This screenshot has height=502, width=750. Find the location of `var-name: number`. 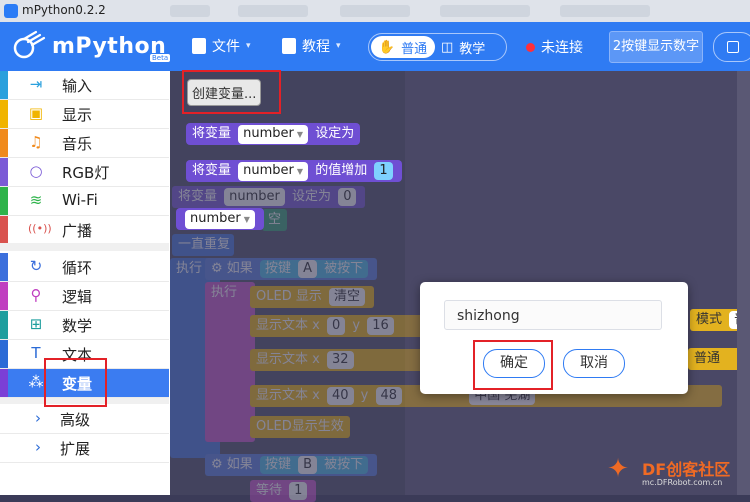

var-name: number is located at coordinates (268, 170).